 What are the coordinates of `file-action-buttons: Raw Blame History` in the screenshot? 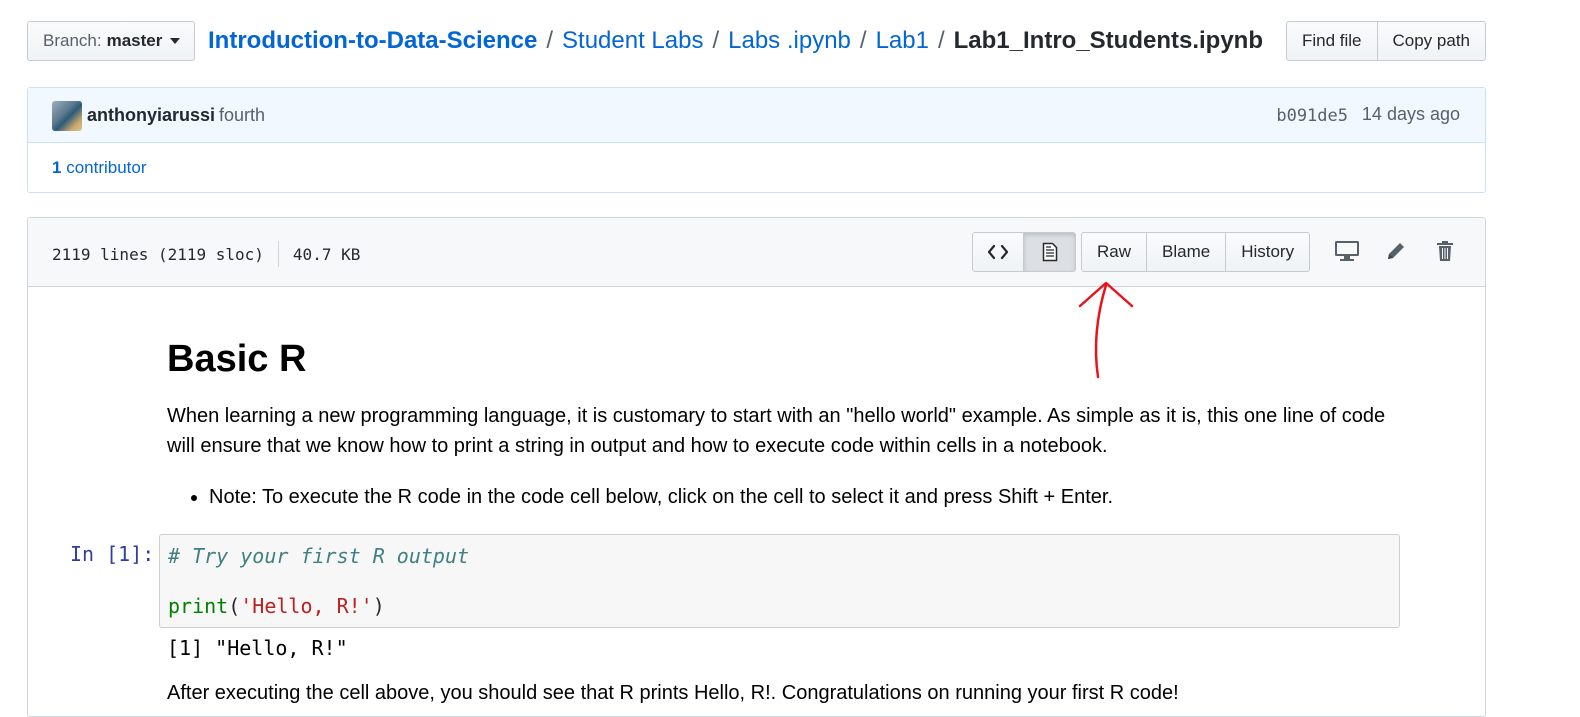 It's located at (1196, 252).